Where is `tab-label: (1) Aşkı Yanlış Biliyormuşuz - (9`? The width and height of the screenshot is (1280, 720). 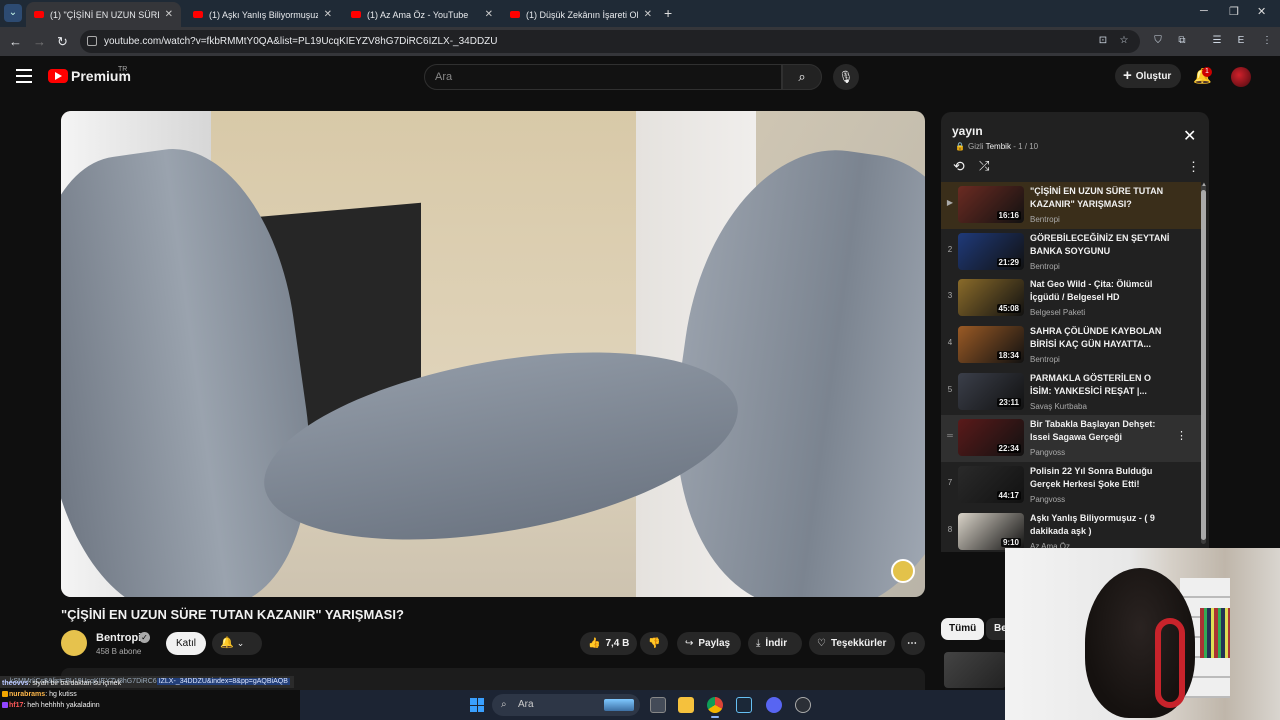 tab-label: (1) Aşkı Yanlış Biliyormuşuz - (9 is located at coordinates (263, 14).